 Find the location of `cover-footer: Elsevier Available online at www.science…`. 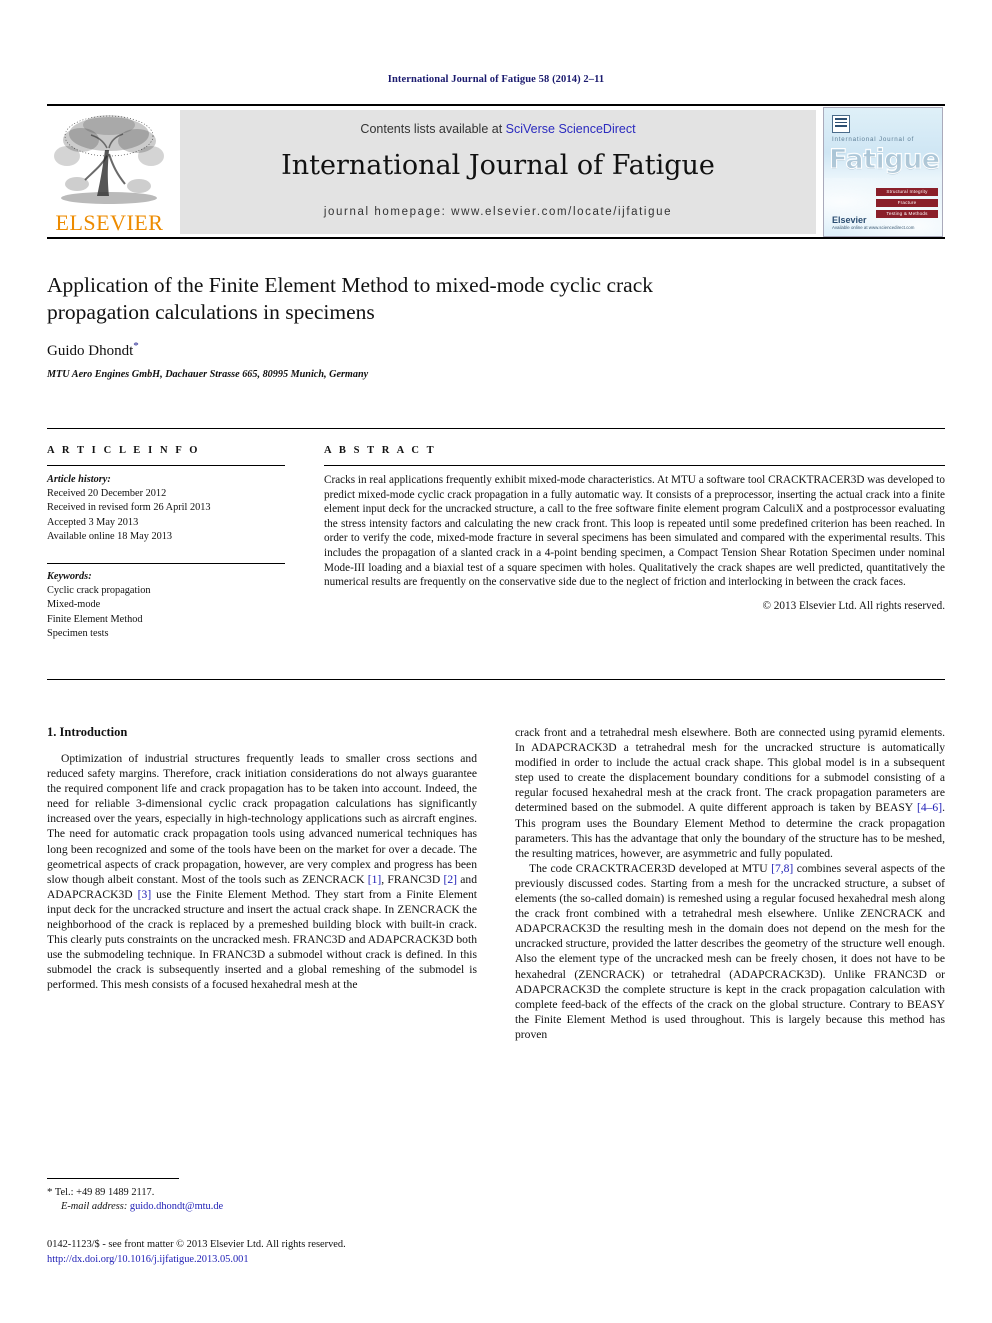

cover-footer: Elsevier Available online at www.science… is located at coordinates (882, 222).